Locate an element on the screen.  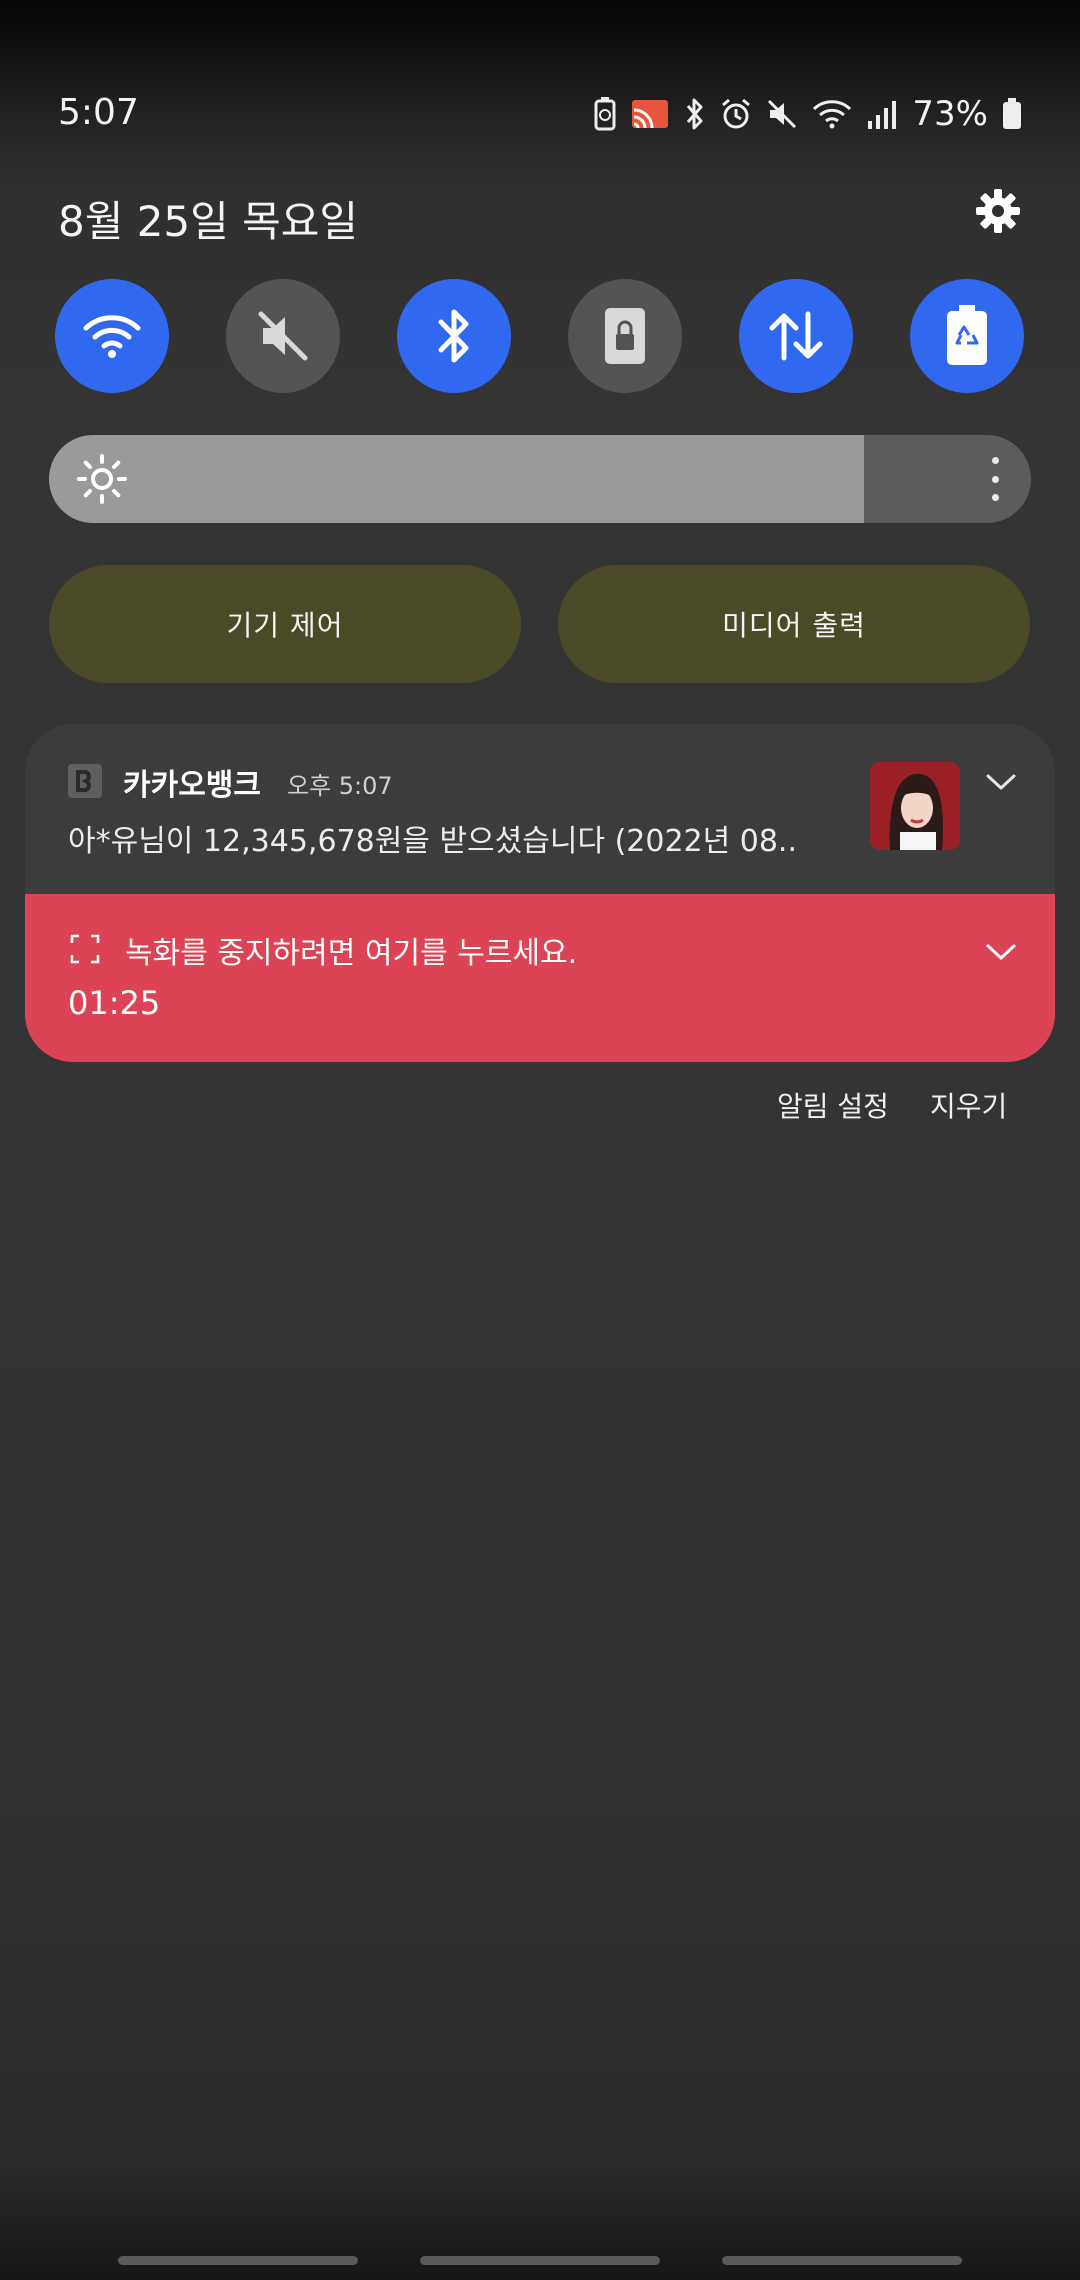
wifi-tile is located at coordinates (112, 336).